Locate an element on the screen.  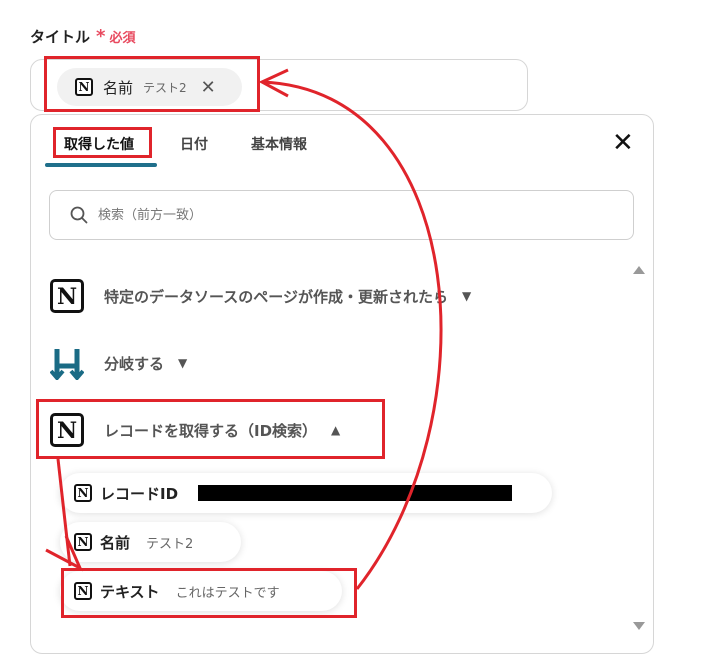
list-item-record-id: N レコードID is located at coordinates (306, 493).